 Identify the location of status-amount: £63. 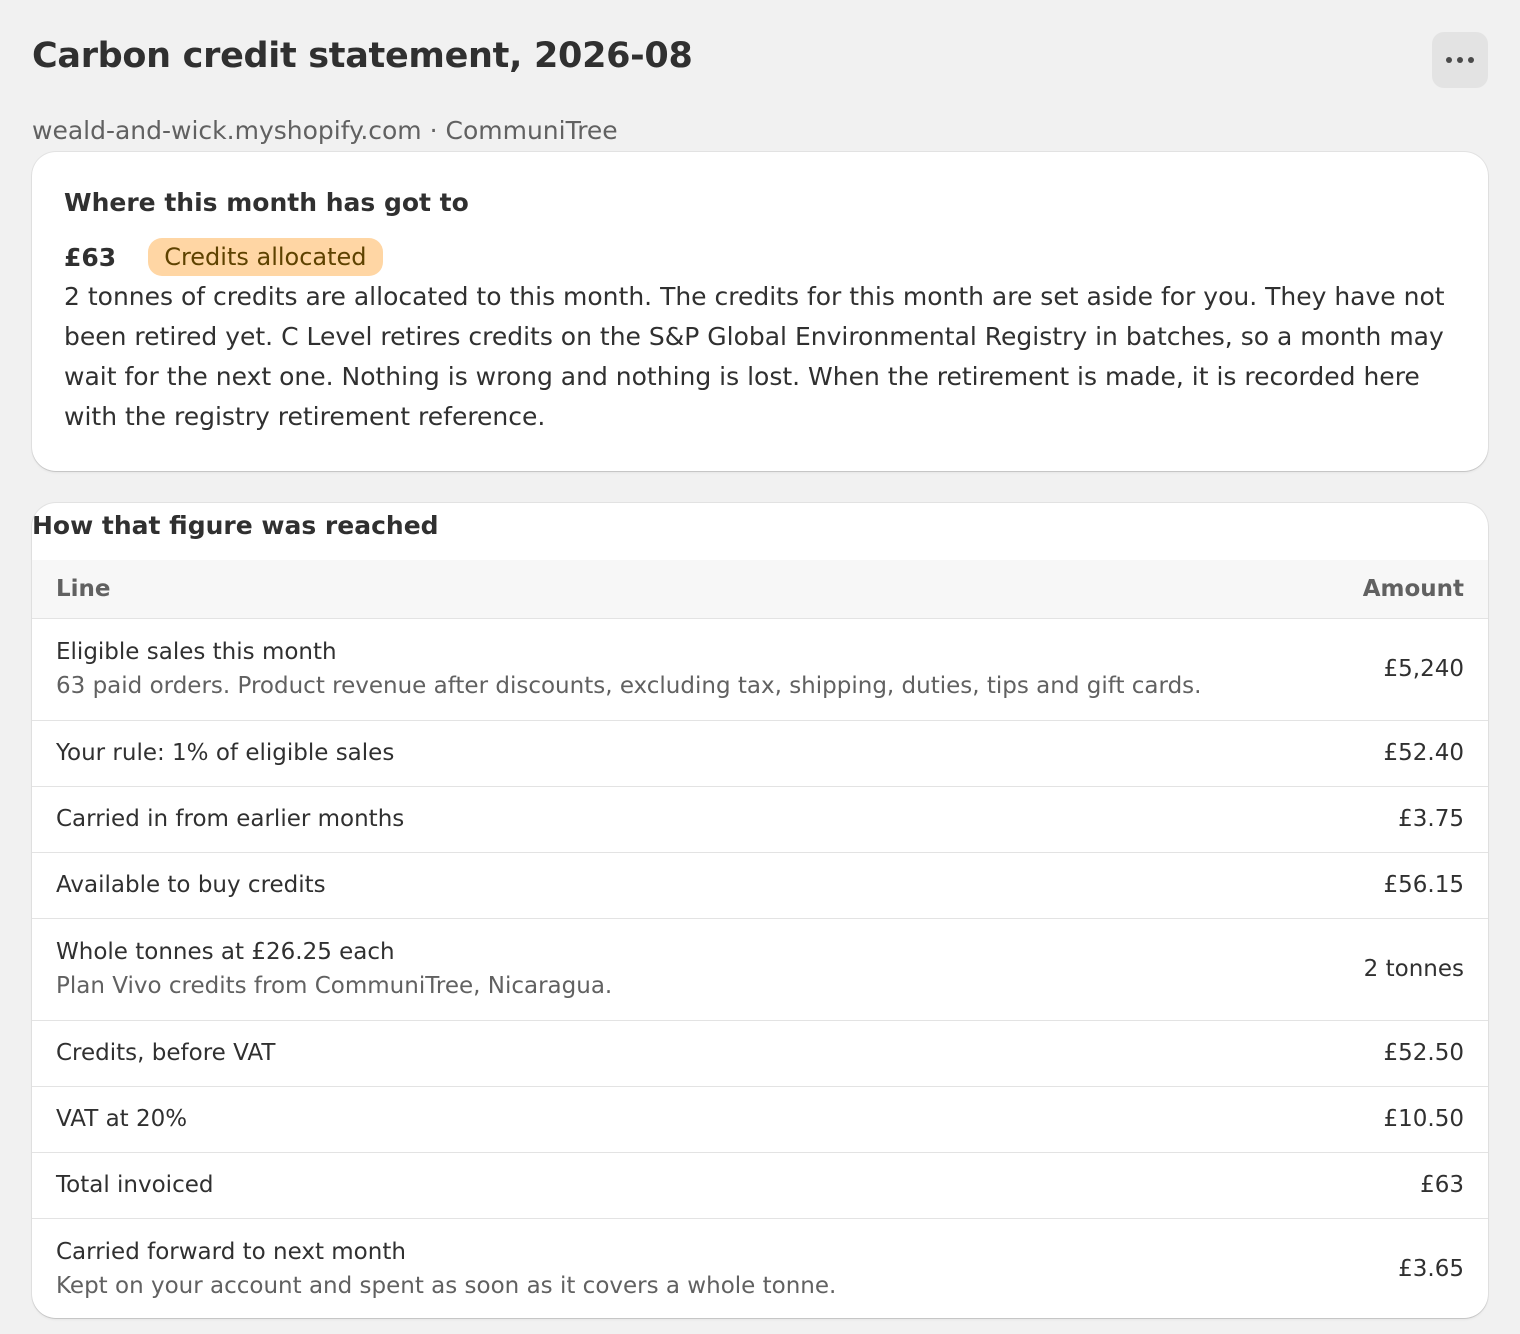
(90, 257).